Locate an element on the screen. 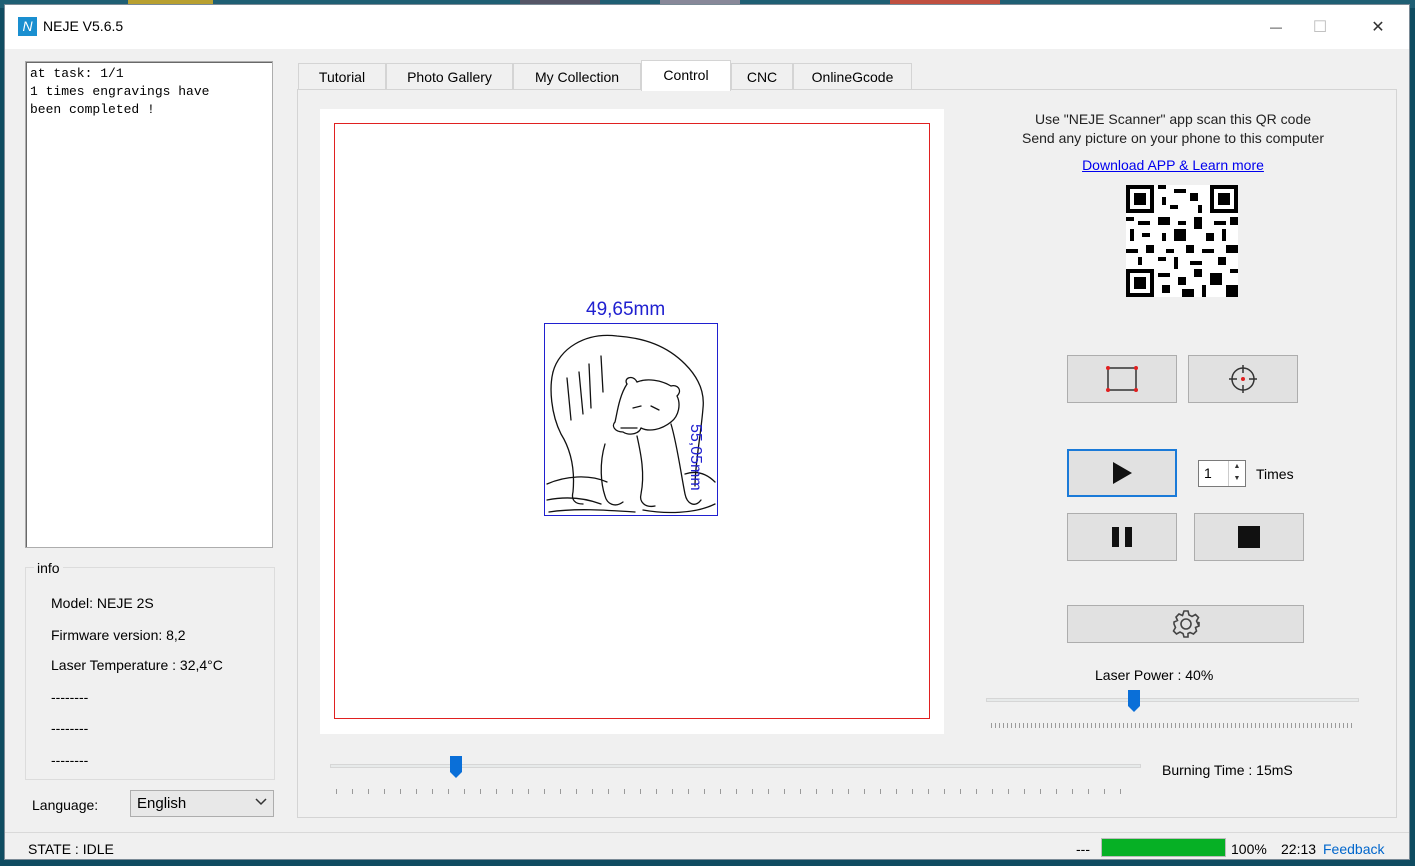 This screenshot has height=866, width=1415. stop-icon is located at coordinates (1249, 537).